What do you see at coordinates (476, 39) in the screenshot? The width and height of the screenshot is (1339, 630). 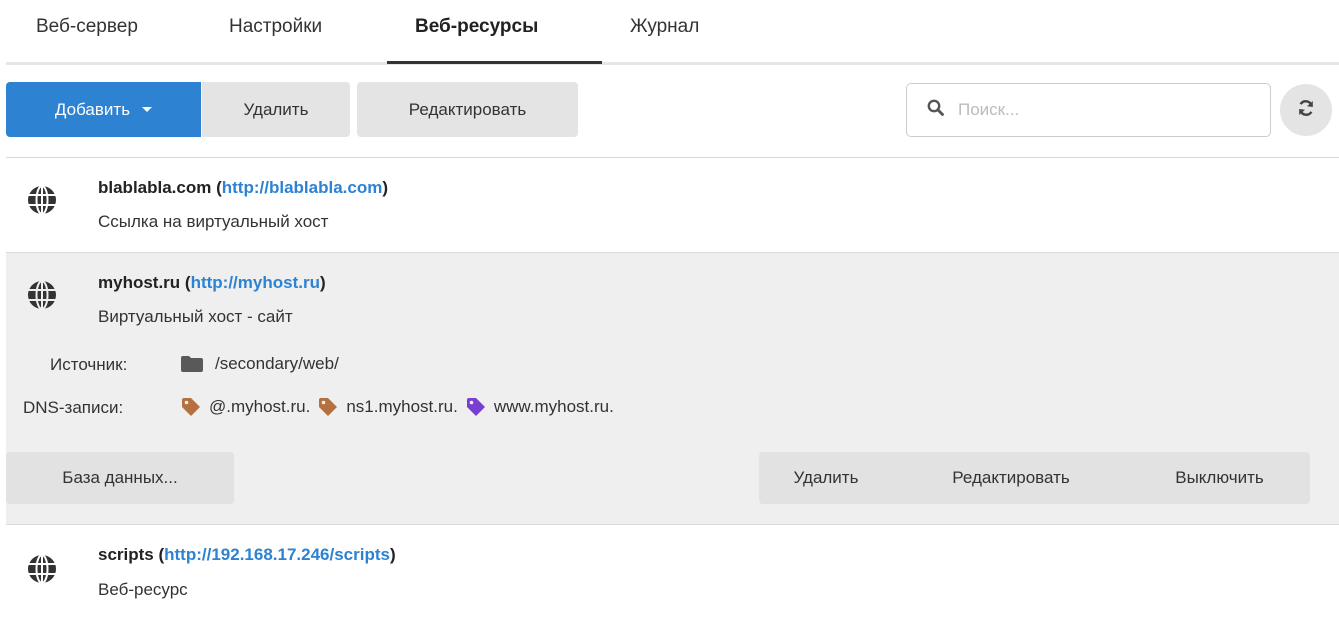 I see `tab-web-resources: Веб-ресурсы` at bounding box center [476, 39].